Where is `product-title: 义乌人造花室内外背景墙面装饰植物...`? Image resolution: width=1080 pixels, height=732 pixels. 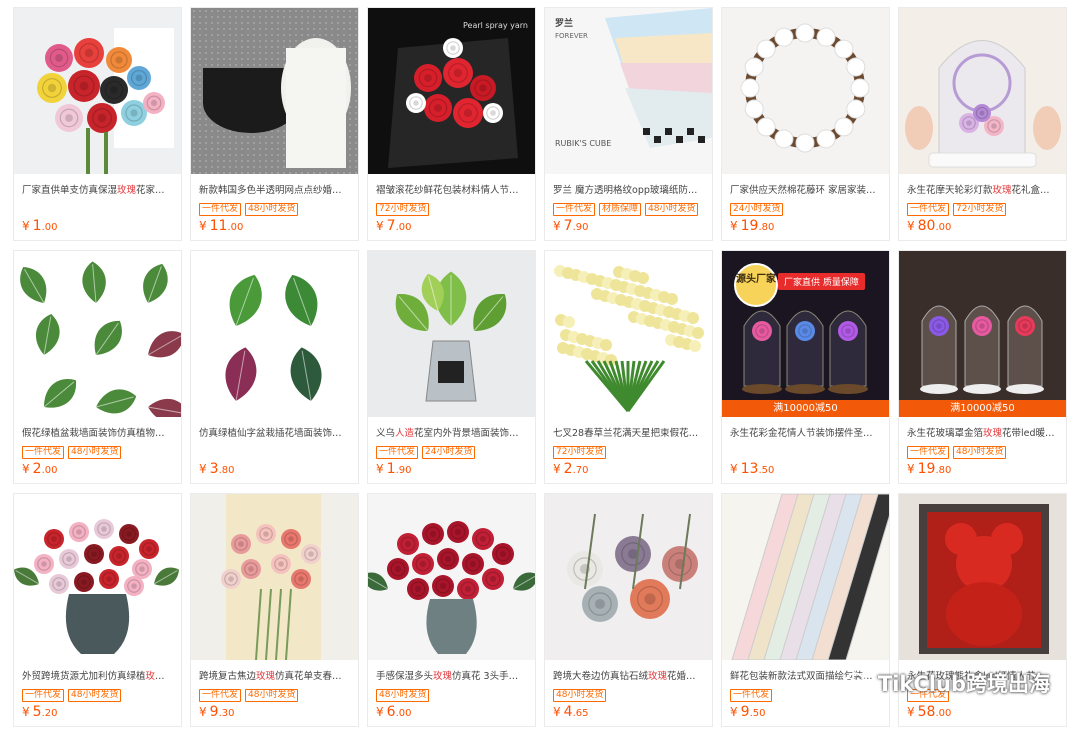
product-title: 义乌人造花室内外背景墙面装饰植物... is located at coordinates (451, 433).